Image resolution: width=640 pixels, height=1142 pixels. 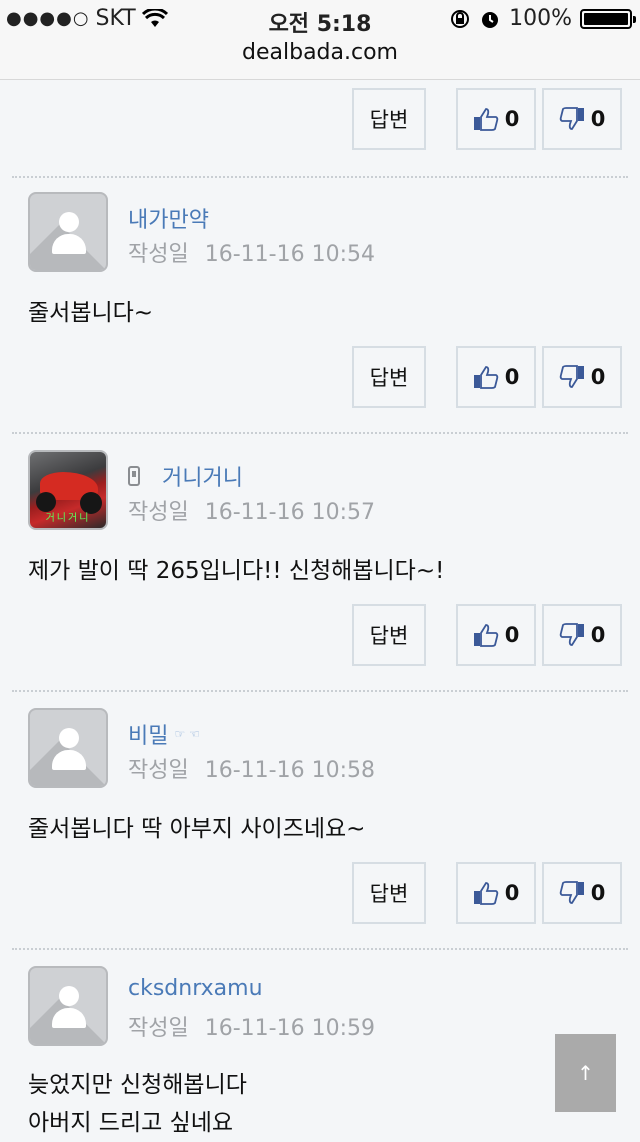 I want to click on comment-author: cksdnrxamu, so click(x=195, y=988).